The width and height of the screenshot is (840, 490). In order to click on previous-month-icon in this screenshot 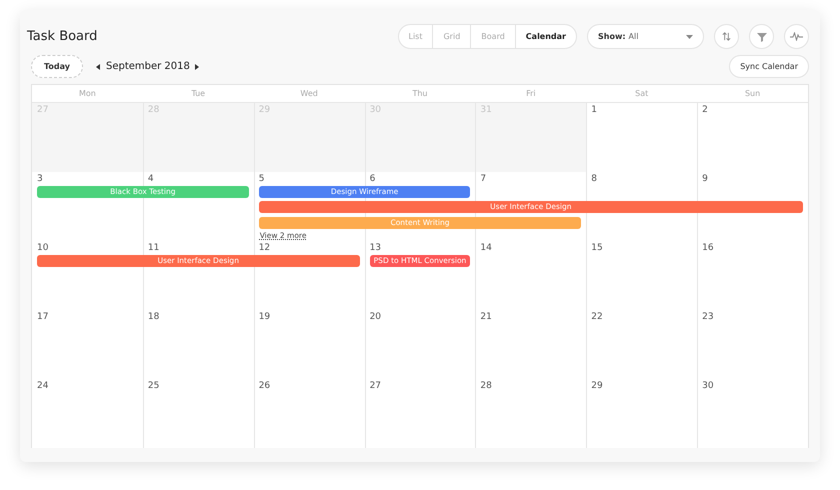, I will do `click(98, 67)`.